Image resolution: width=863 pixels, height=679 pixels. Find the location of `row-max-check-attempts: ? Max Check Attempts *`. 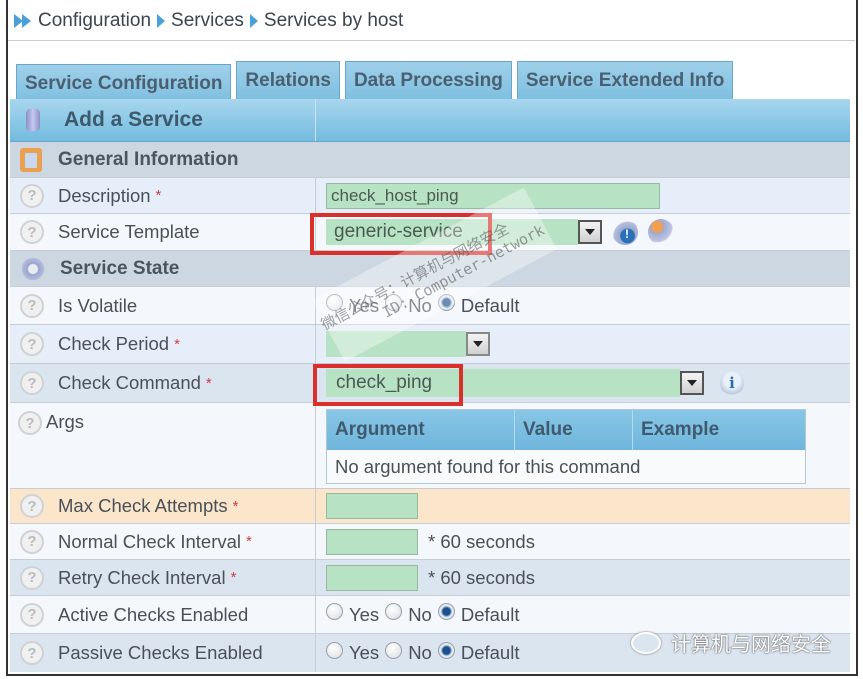

row-max-check-attempts: ? Max Check Attempts * is located at coordinates (430, 506).